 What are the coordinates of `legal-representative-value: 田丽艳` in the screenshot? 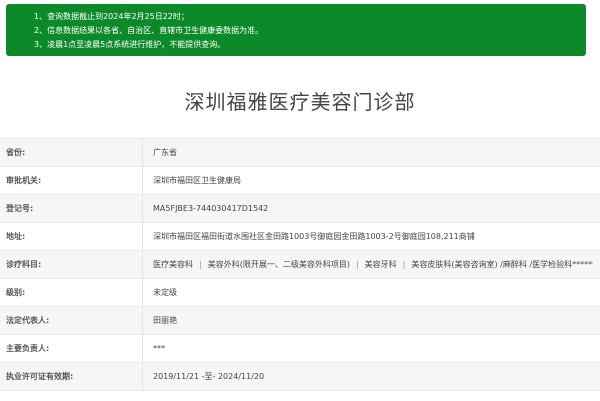 It's located at (165, 320).